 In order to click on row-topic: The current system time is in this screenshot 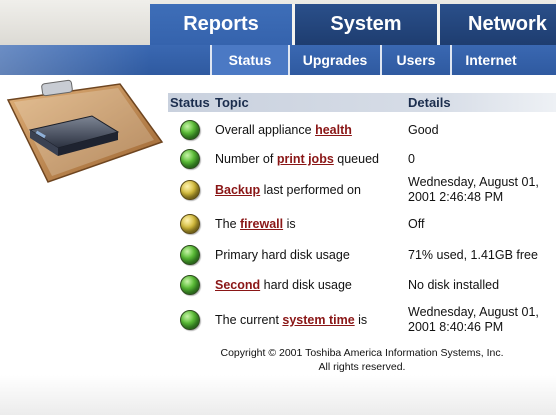, I will do `click(291, 320)`.